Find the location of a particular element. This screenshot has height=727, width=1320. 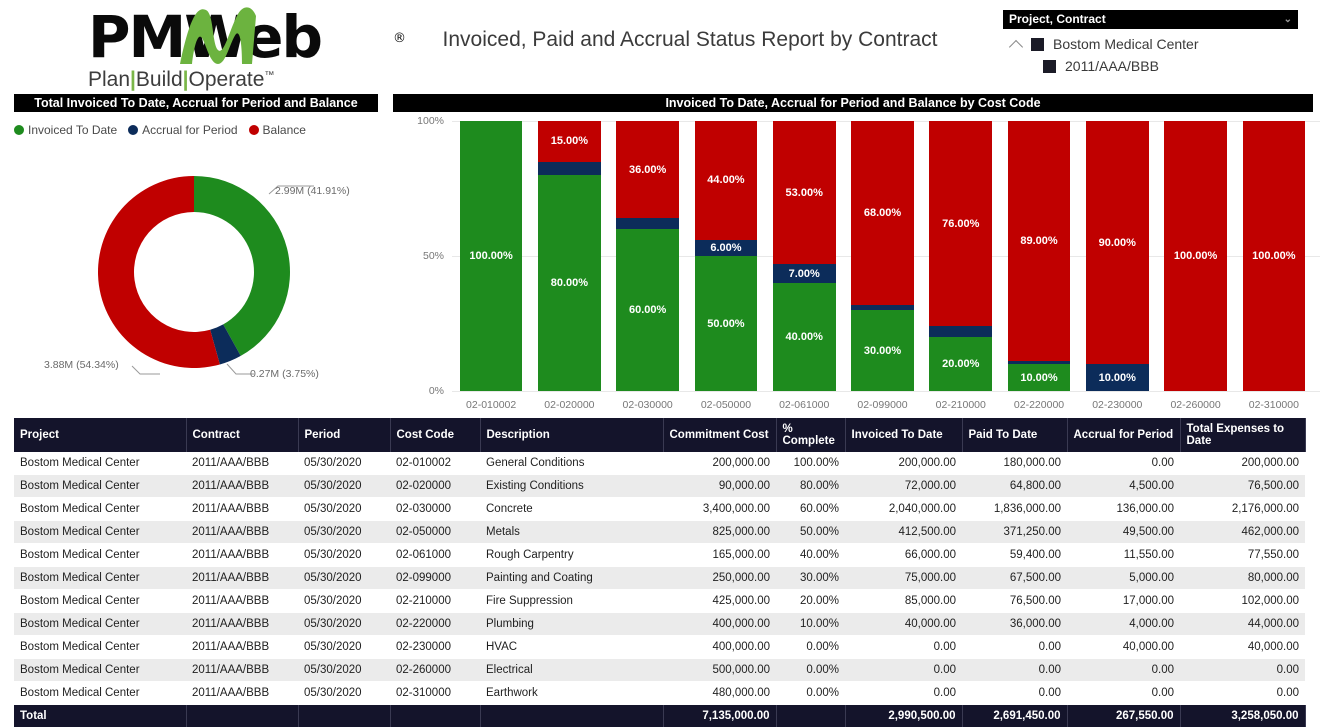

bar-segment: 36.00% is located at coordinates (647, 170).